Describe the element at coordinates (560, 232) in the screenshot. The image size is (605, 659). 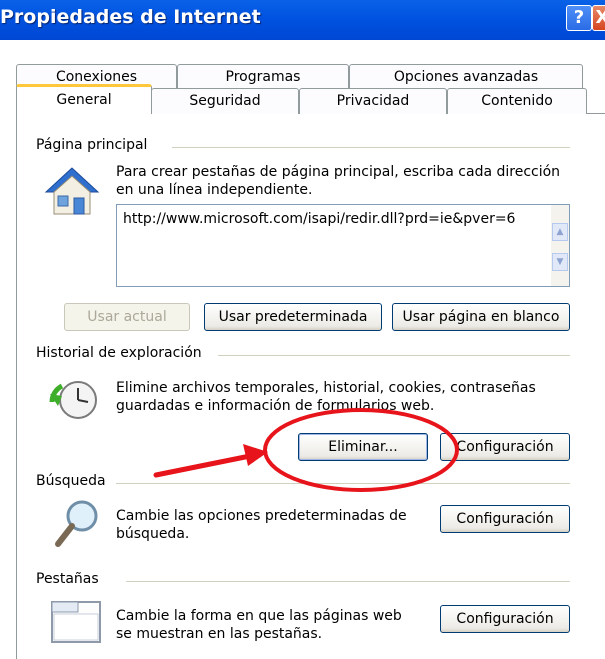
I see `scroll-up-icon: ▲` at that location.